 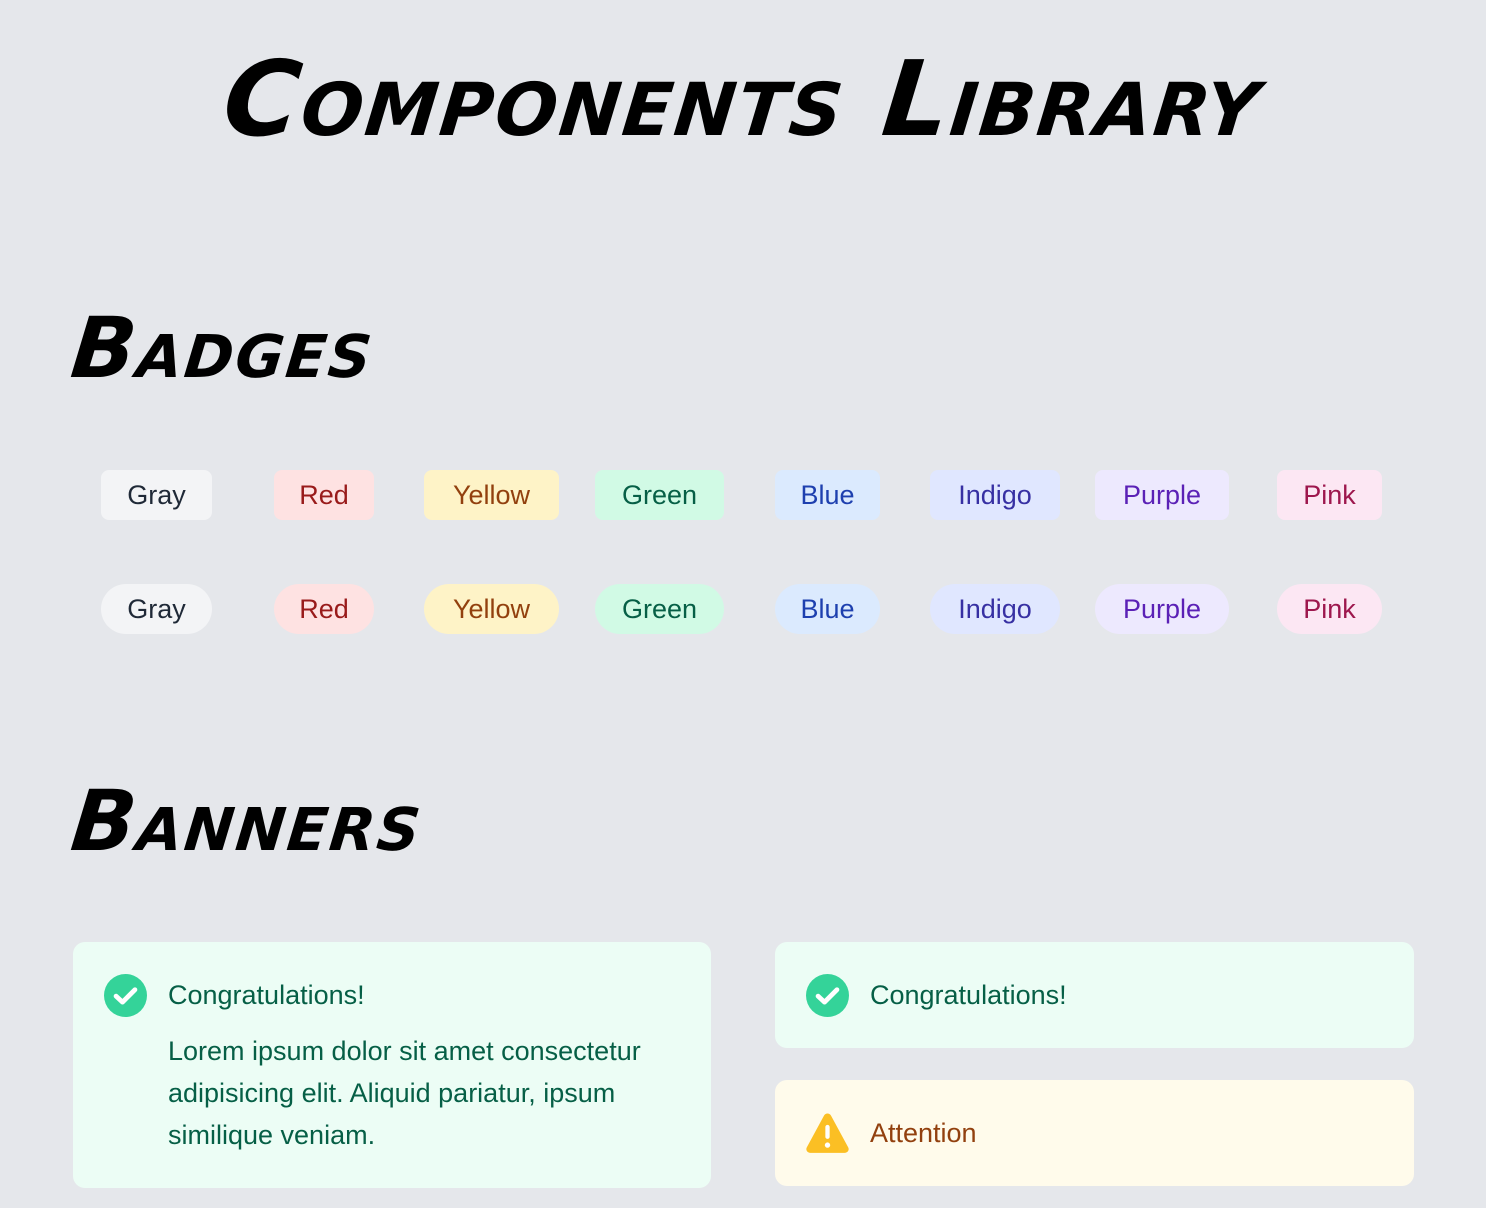 I want to click on badge-red-pill: Red, so click(x=324, y=609).